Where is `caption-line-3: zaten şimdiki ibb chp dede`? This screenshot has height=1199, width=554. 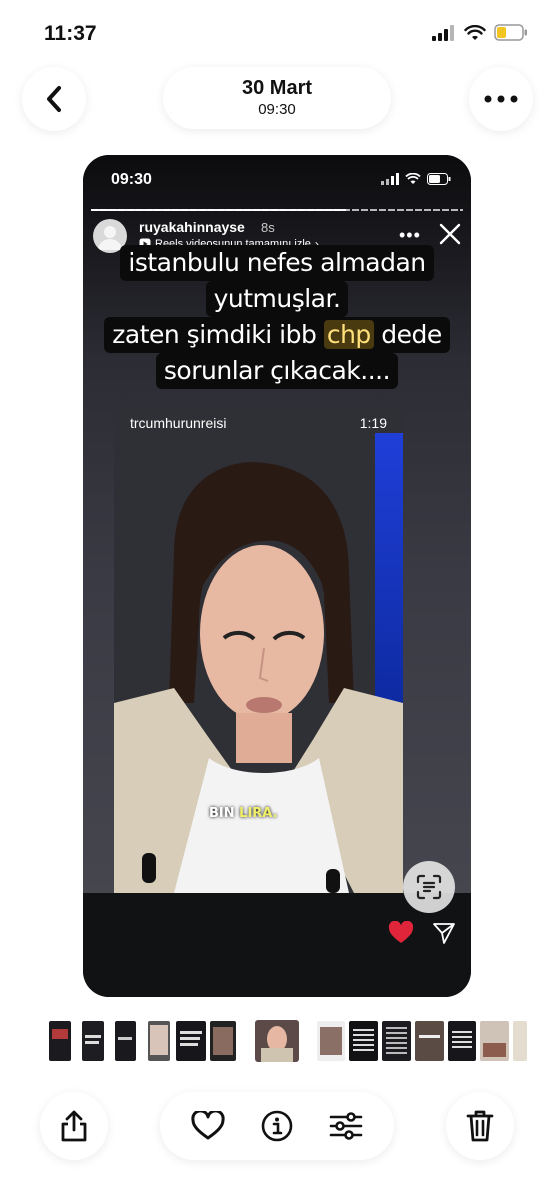 caption-line-3: zaten şimdiki ibb chp dede is located at coordinates (277, 335).